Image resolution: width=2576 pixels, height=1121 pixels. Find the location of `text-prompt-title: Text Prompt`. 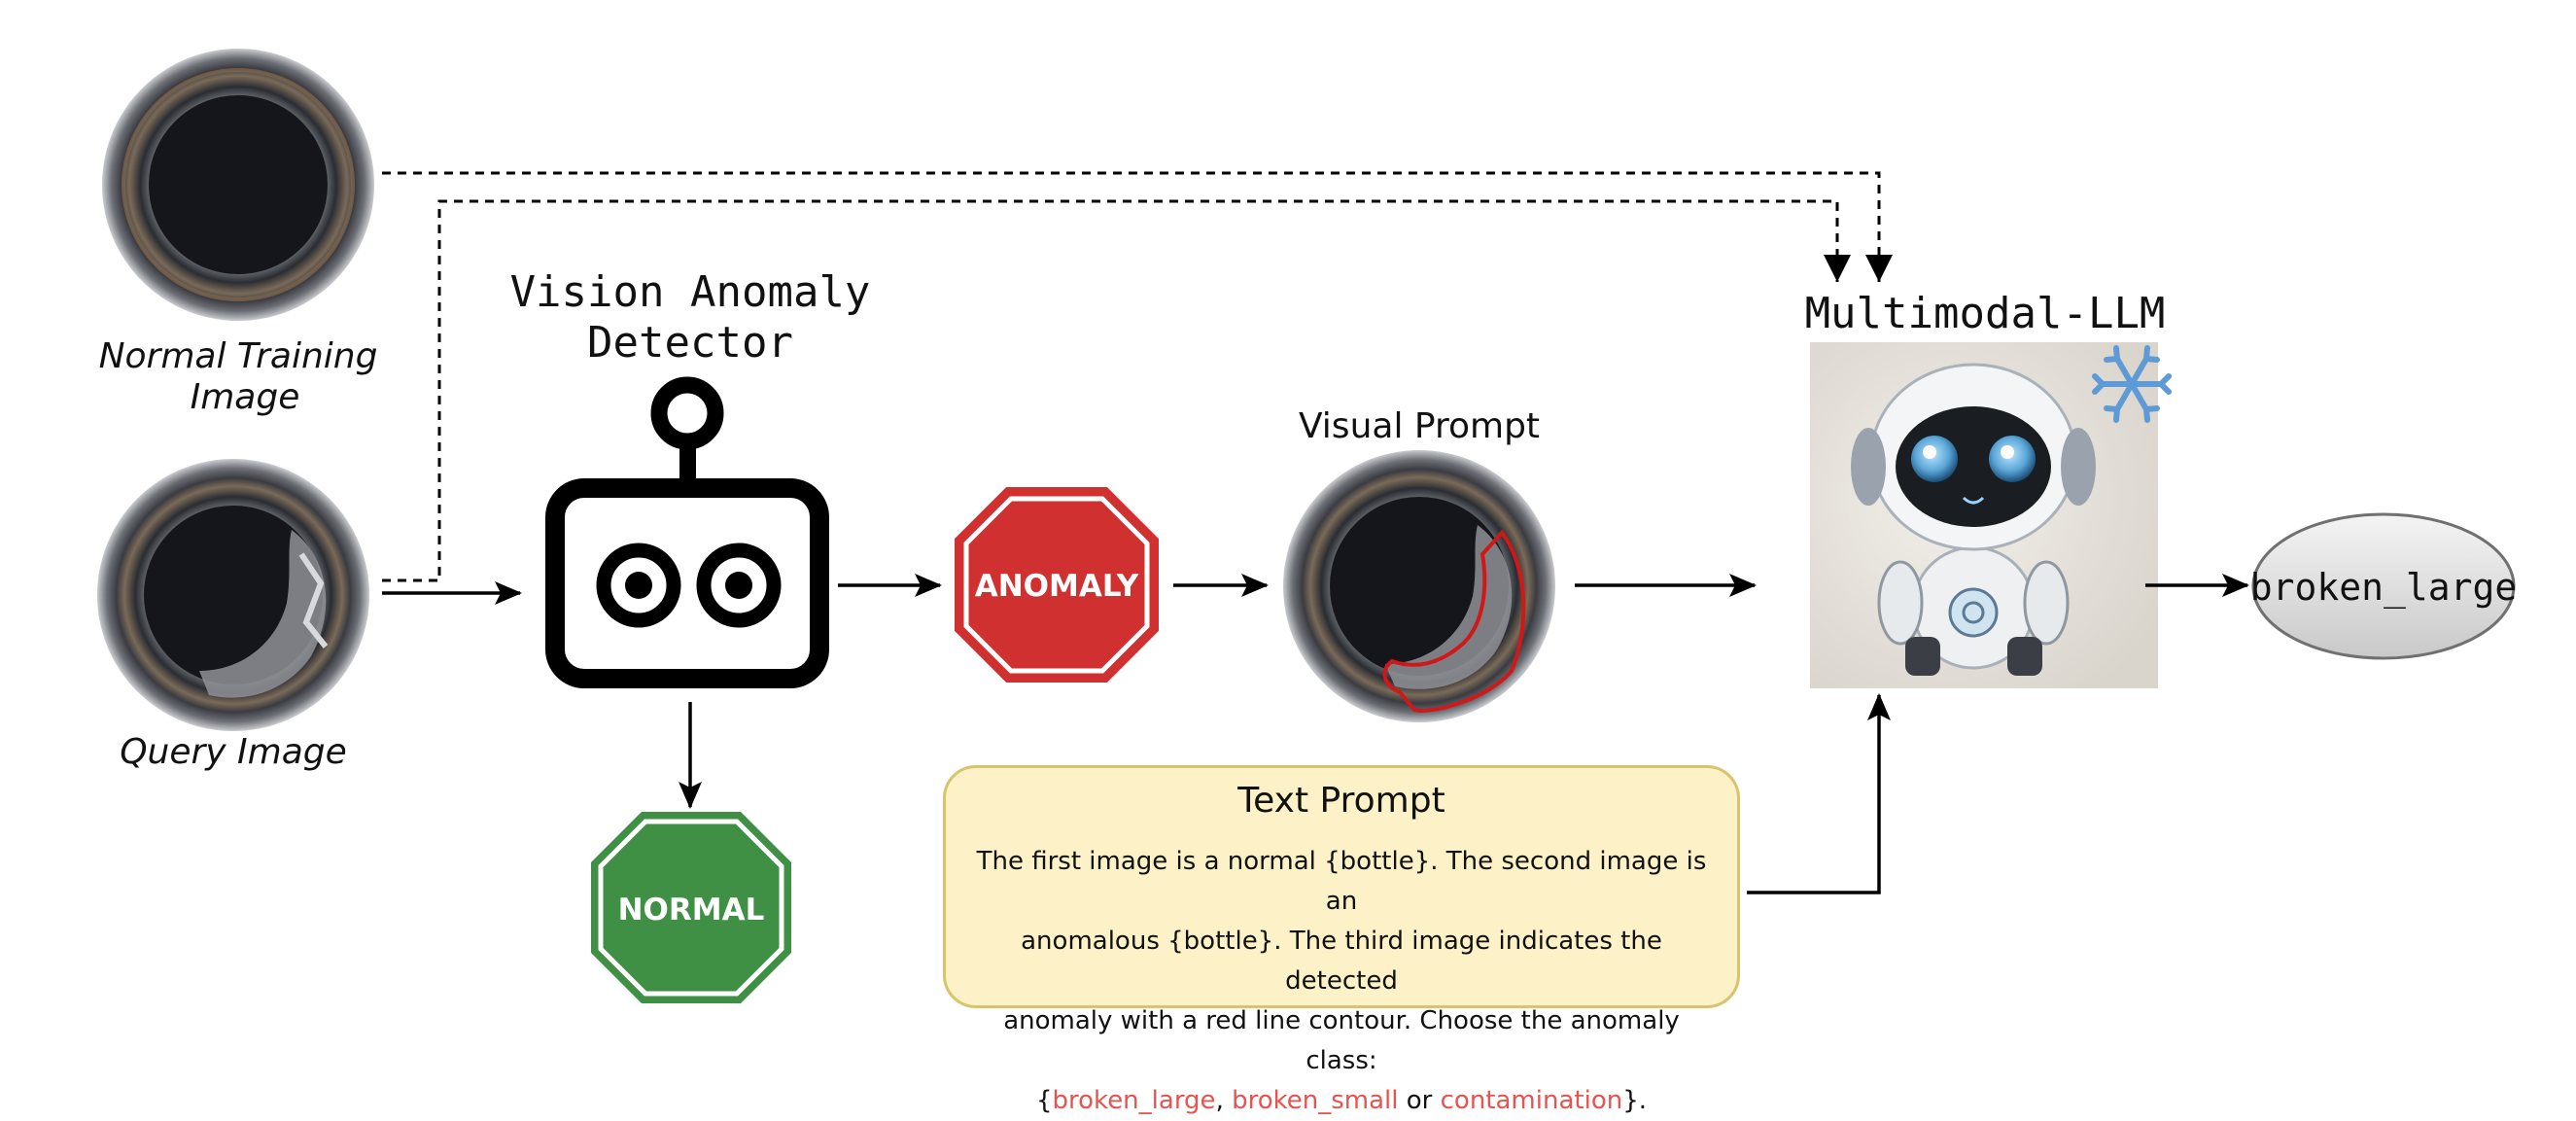

text-prompt-title: Text Prompt is located at coordinates (1341, 801).